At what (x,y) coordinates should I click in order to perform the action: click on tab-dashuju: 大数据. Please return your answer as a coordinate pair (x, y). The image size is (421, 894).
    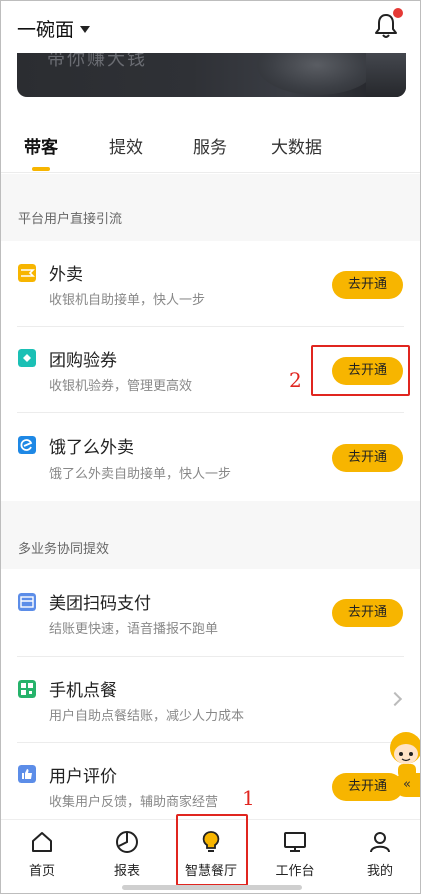
    Looking at the image, I should click on (296, 145).